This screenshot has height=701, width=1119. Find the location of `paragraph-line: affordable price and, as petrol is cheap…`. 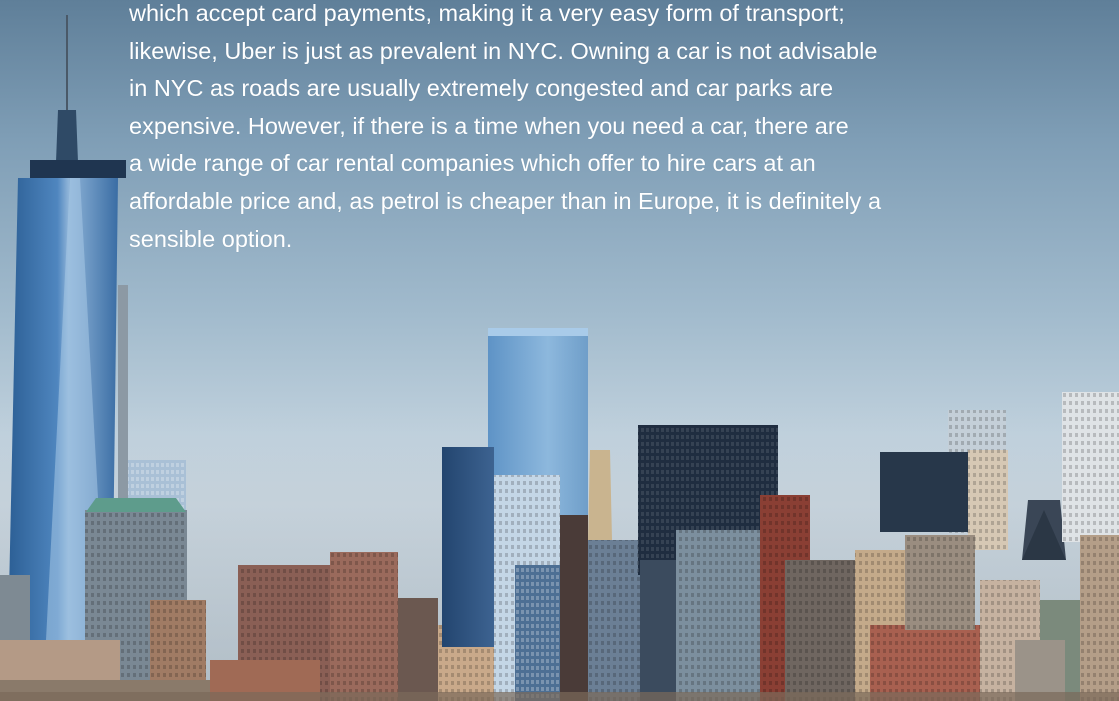

paragraph-line: affordable price and, as petrol is cheap… is located at coordinates (505, 200).